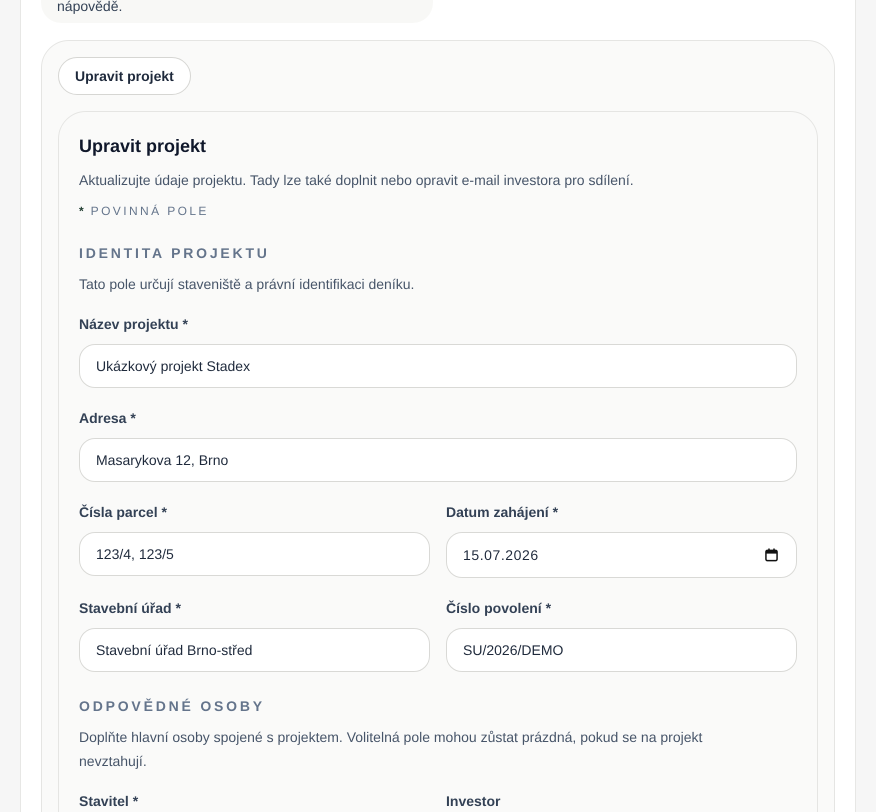  What do you see at coordinates (503, 512) in the screenshot?
I see `field-label: Datum zahájení *` at bounding box center [503, 512].